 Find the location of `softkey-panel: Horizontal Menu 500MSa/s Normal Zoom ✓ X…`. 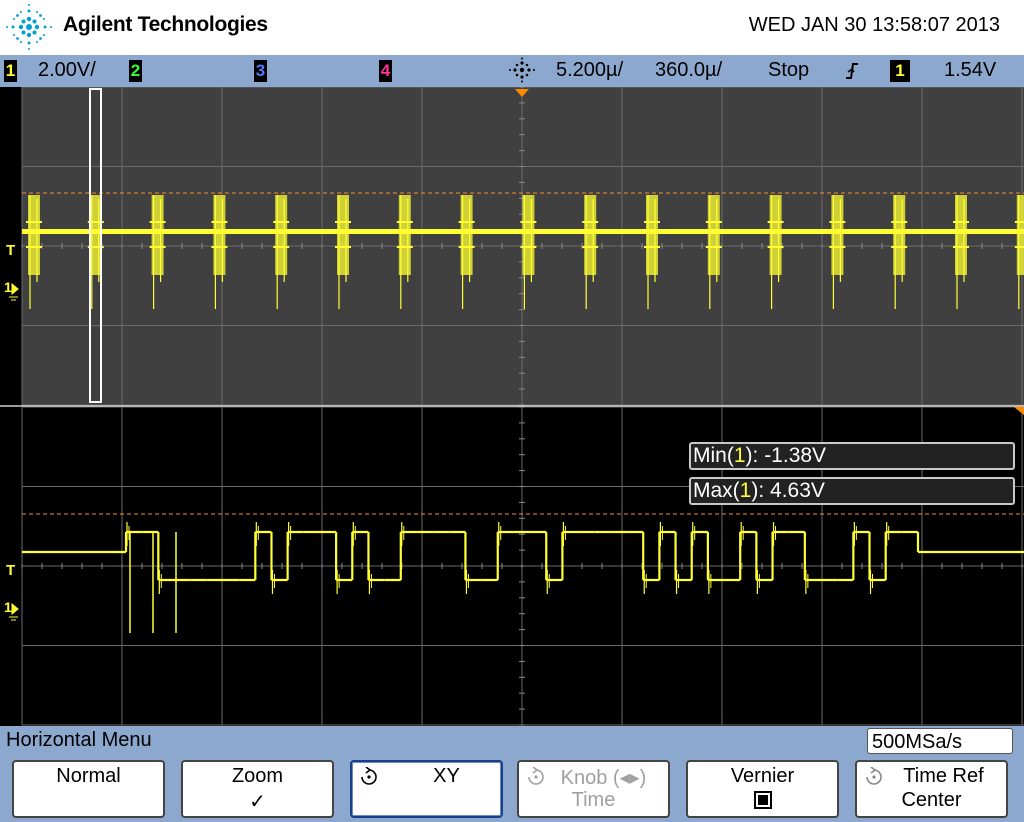

softkey-panel: Horizontal Menu 500MSa/s Normal Zoom ✓ X… is located at coordinates (512, 774).